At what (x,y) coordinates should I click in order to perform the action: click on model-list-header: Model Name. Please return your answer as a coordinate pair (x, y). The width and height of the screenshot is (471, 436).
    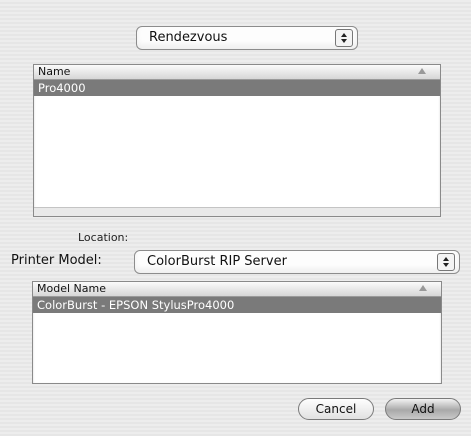
    Looking at the image, I should click on (237, 289).